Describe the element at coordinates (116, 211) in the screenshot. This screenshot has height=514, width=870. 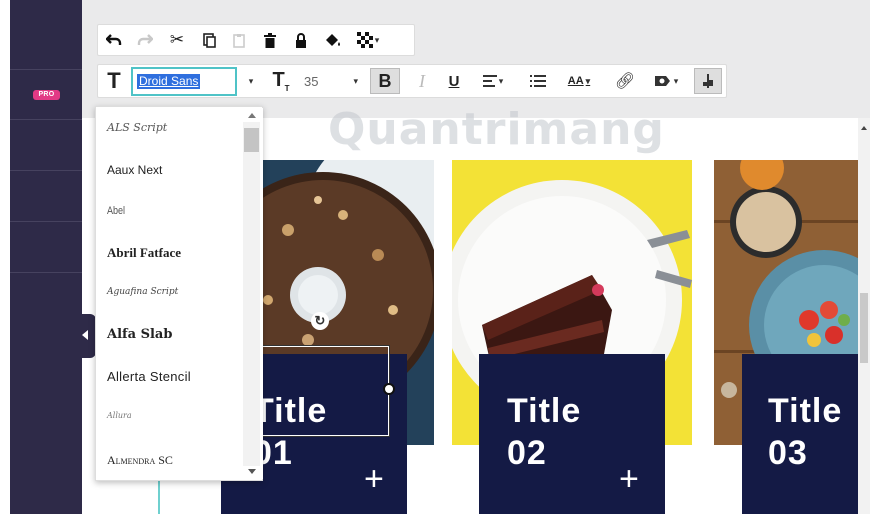
I see `font-option: Abel` at that location.